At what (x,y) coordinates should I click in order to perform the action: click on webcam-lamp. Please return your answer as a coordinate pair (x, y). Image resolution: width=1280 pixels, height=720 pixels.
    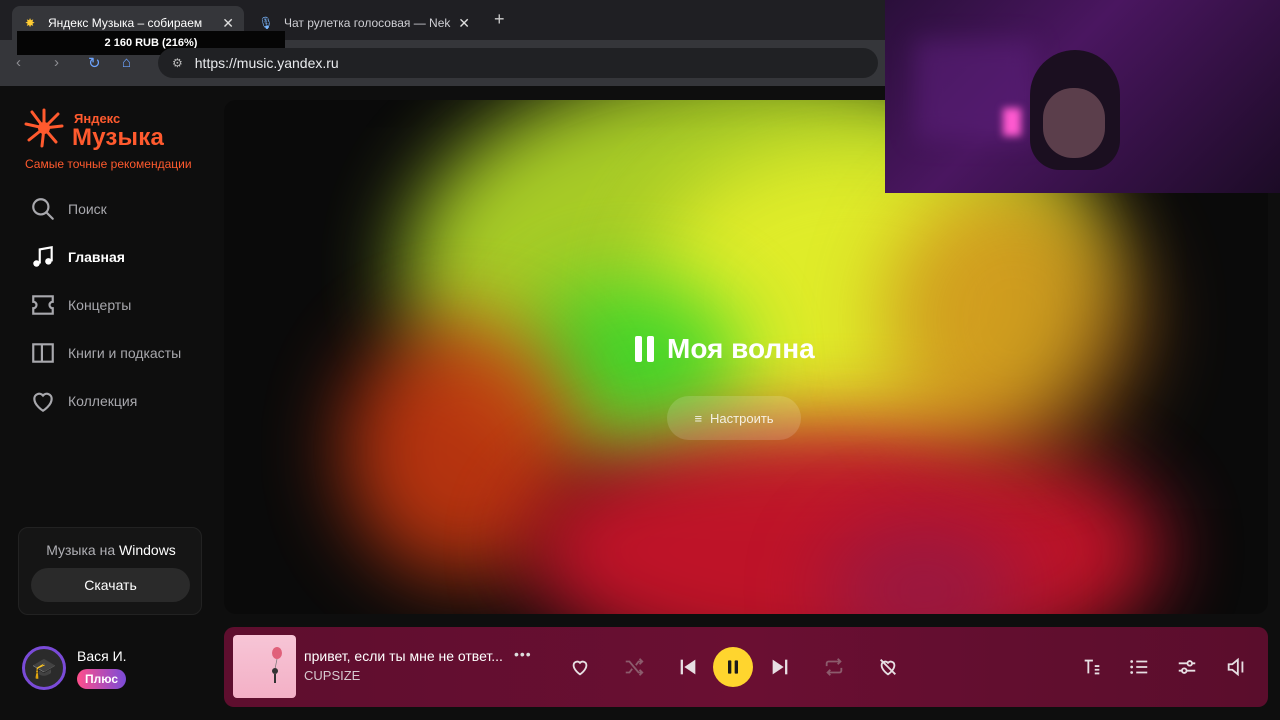
    Looking at the image, I should click on (1012, 122).